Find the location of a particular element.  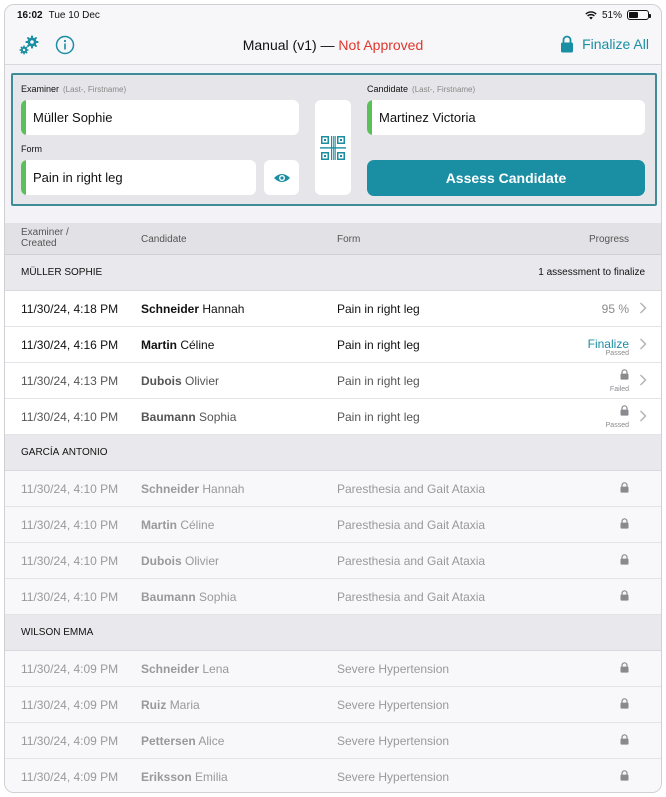

group-examiner-last: GARCÍA is located at coordinates (40, 452).